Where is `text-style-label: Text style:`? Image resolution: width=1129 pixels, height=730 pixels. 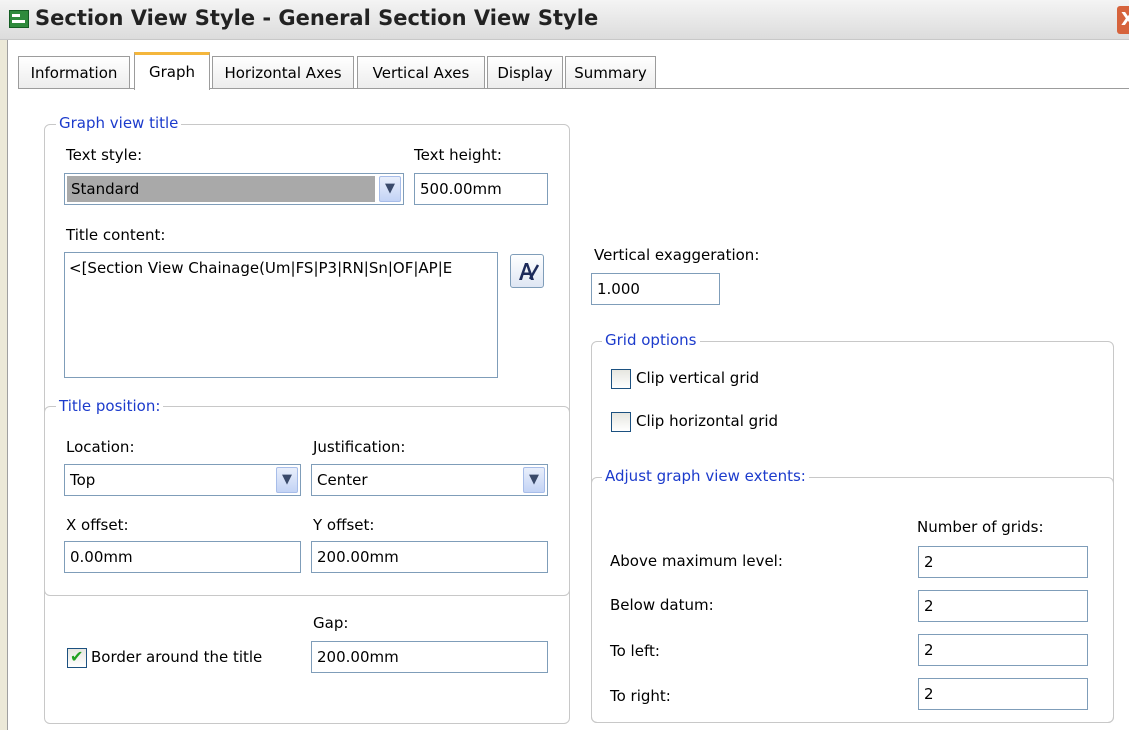
text-style-label: Text style: is located at coordinates (104, 155).